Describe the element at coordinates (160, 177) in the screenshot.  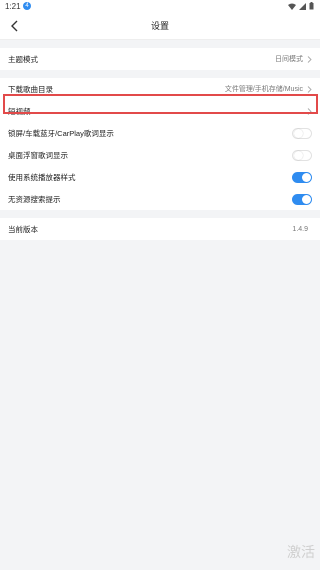
I see `setting-system-player-style: 使用系统播放器样式` at that location.